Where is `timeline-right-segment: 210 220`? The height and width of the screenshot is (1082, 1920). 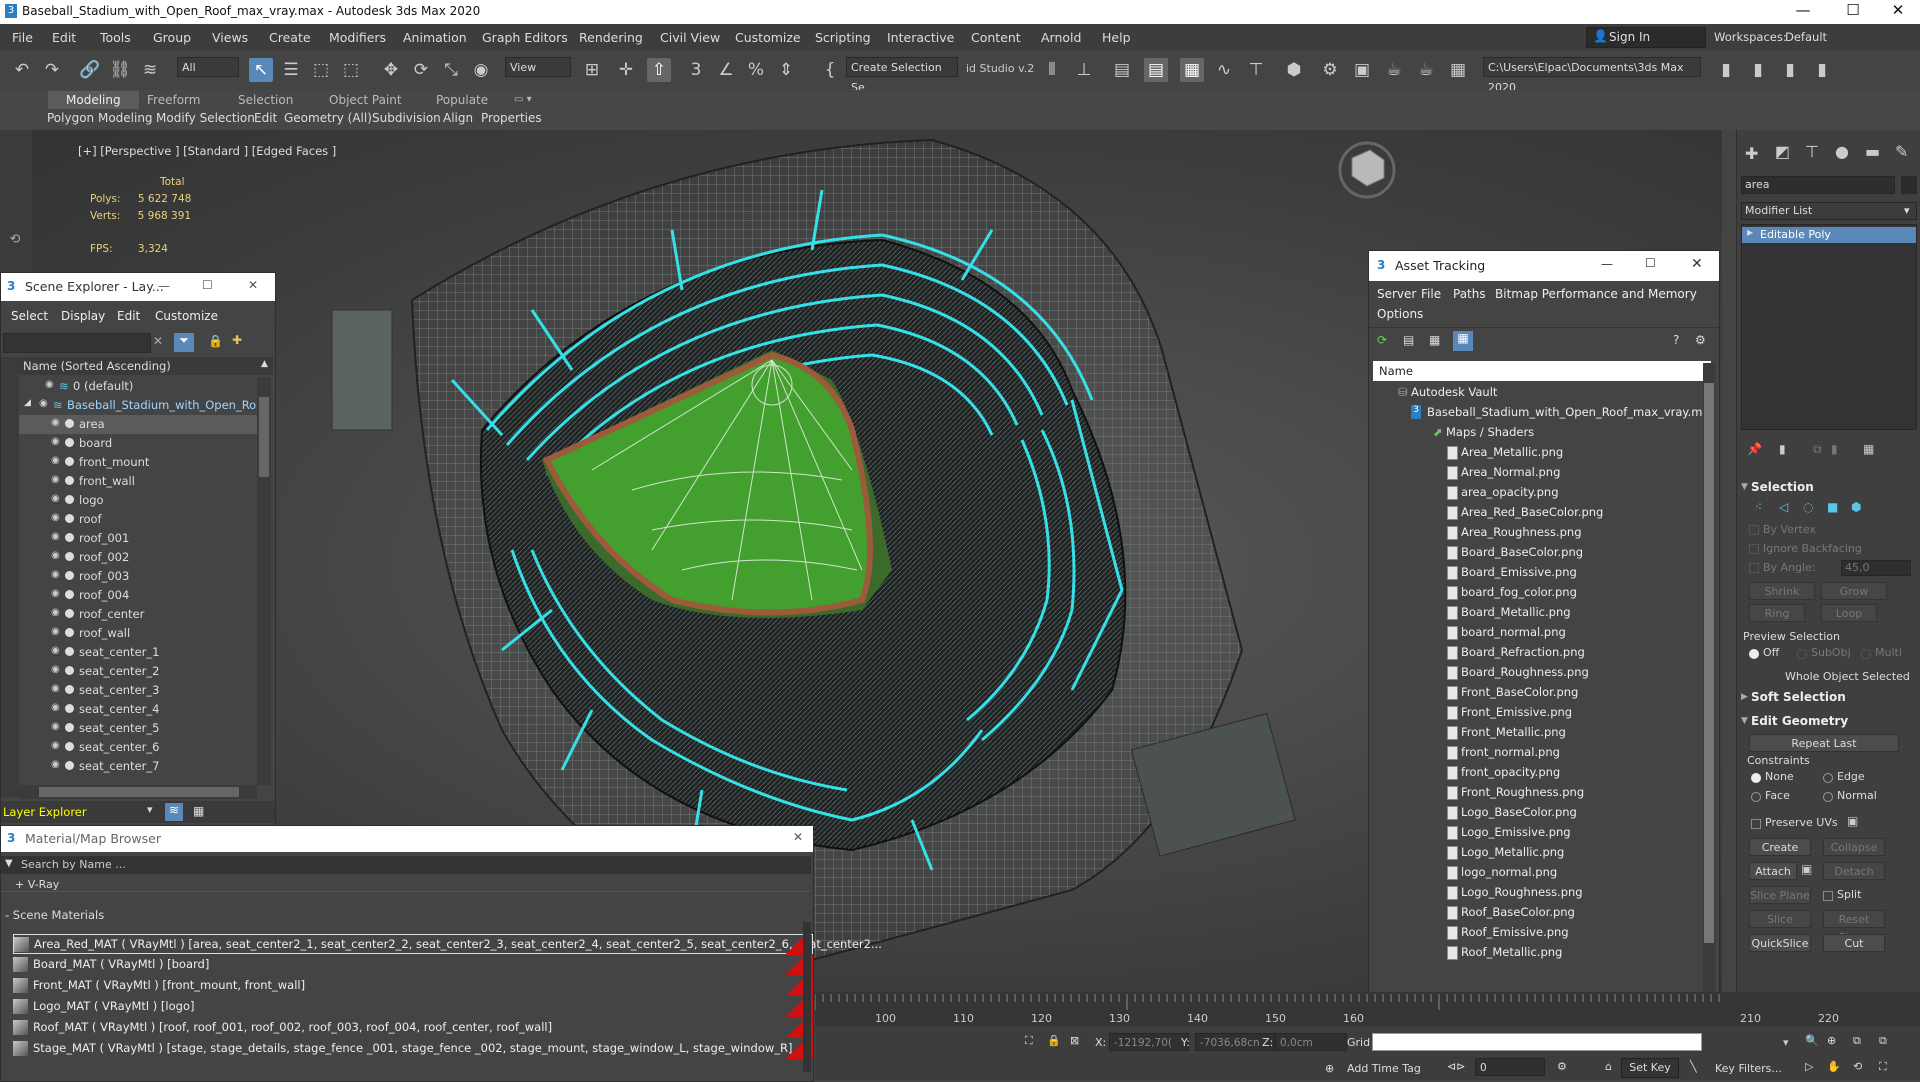
timeline-right-segment: 210 220 is located at coordinates (1820, 1009).